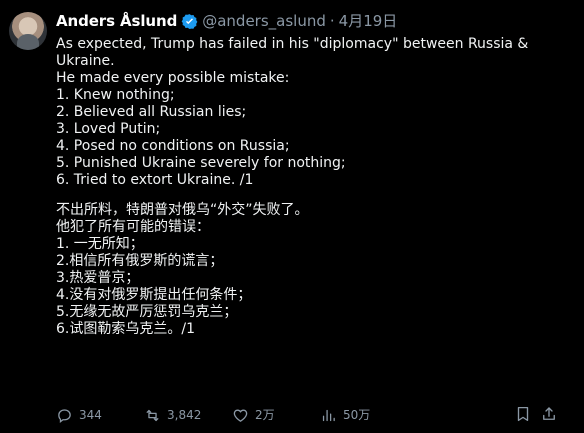 Image resolution: width=584 pixels, height=433 pixels. Describe the element at coordinates (151, 112) in the screenshot. I see `english-line: 2. Believed all Russian lies;` at that location.